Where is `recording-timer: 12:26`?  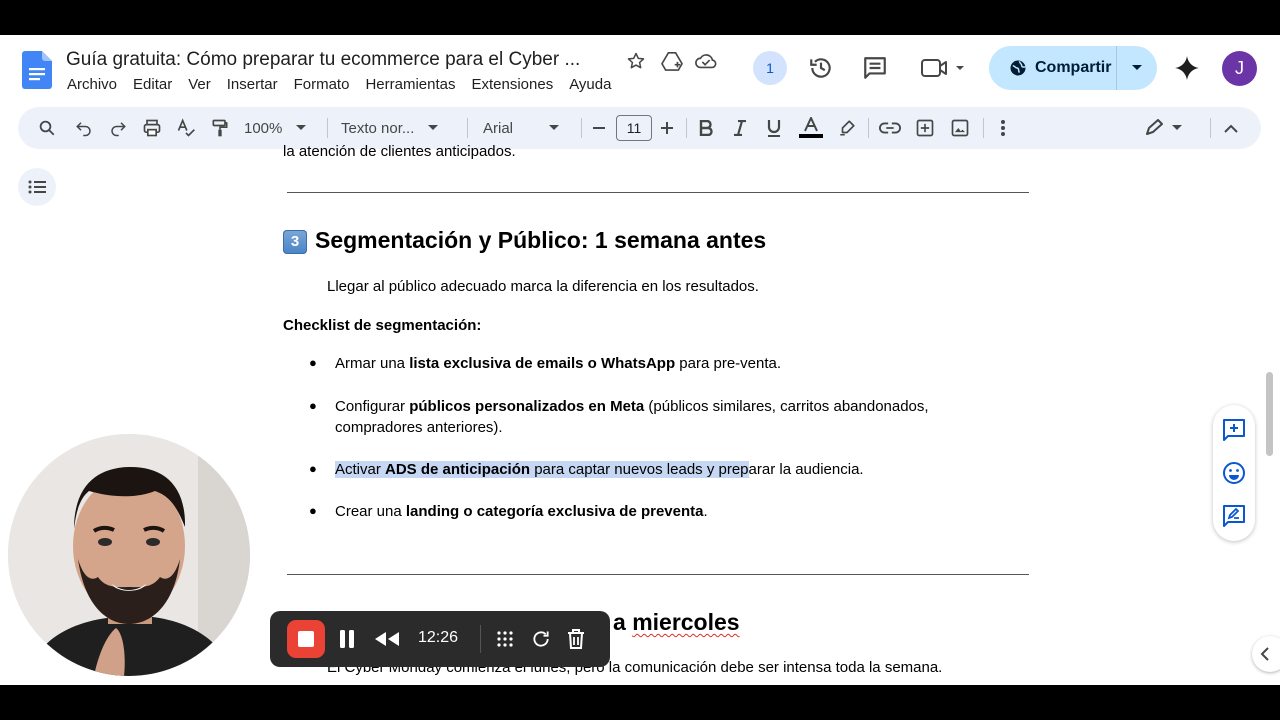
recording-timer: 12:26 is located at coordinates (438, 637).